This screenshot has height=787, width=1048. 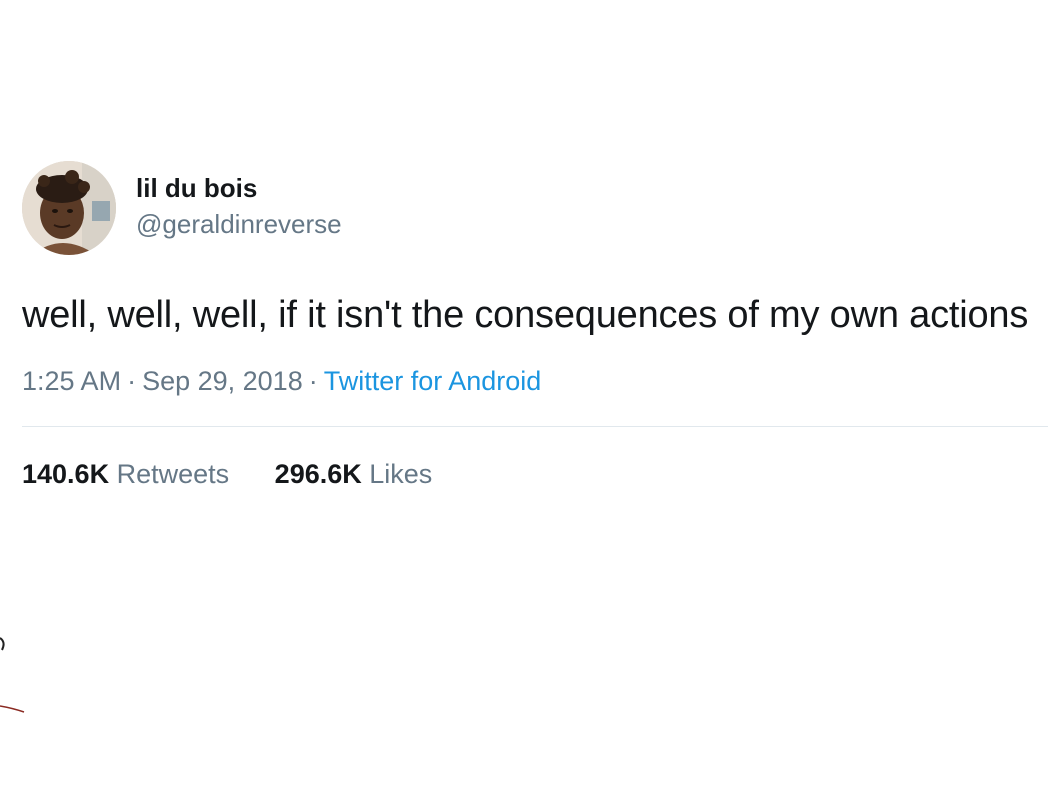 What do you see at coordinates (12, 675) in the screenshot?
I see `edge-scribble-mark` at bounding box center [12, 675].